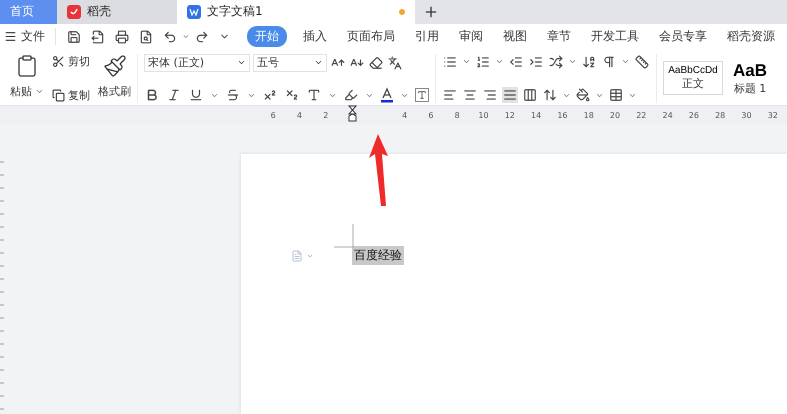  What do you see at coordinates (71, 95) in the screenshot?
I see `copy-button: 复制` at bounding box center [71, 95].